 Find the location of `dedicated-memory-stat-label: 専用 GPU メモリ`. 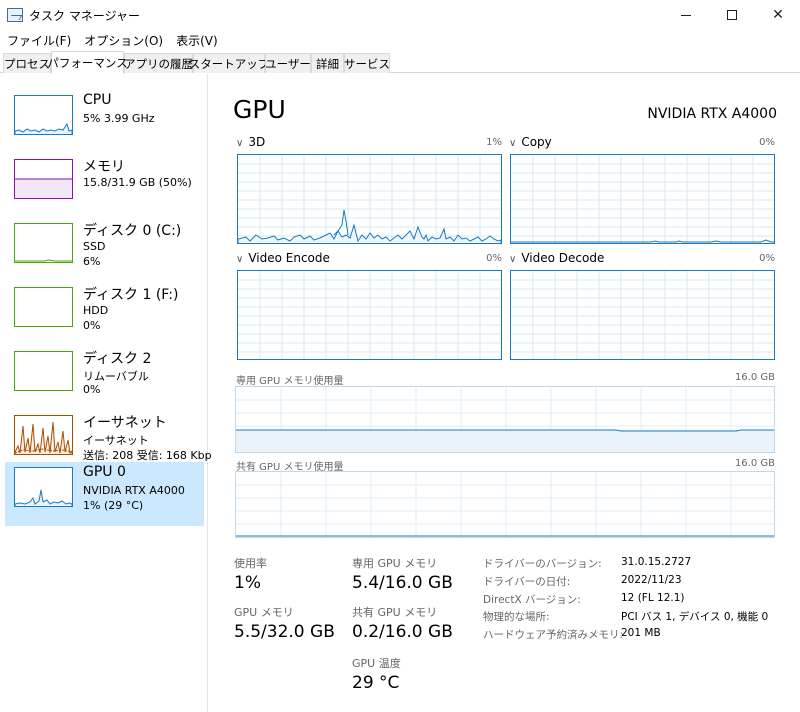

dedicated-memory-stat-label: 専用 GPU メモリ is located at coordinates (395, 563).